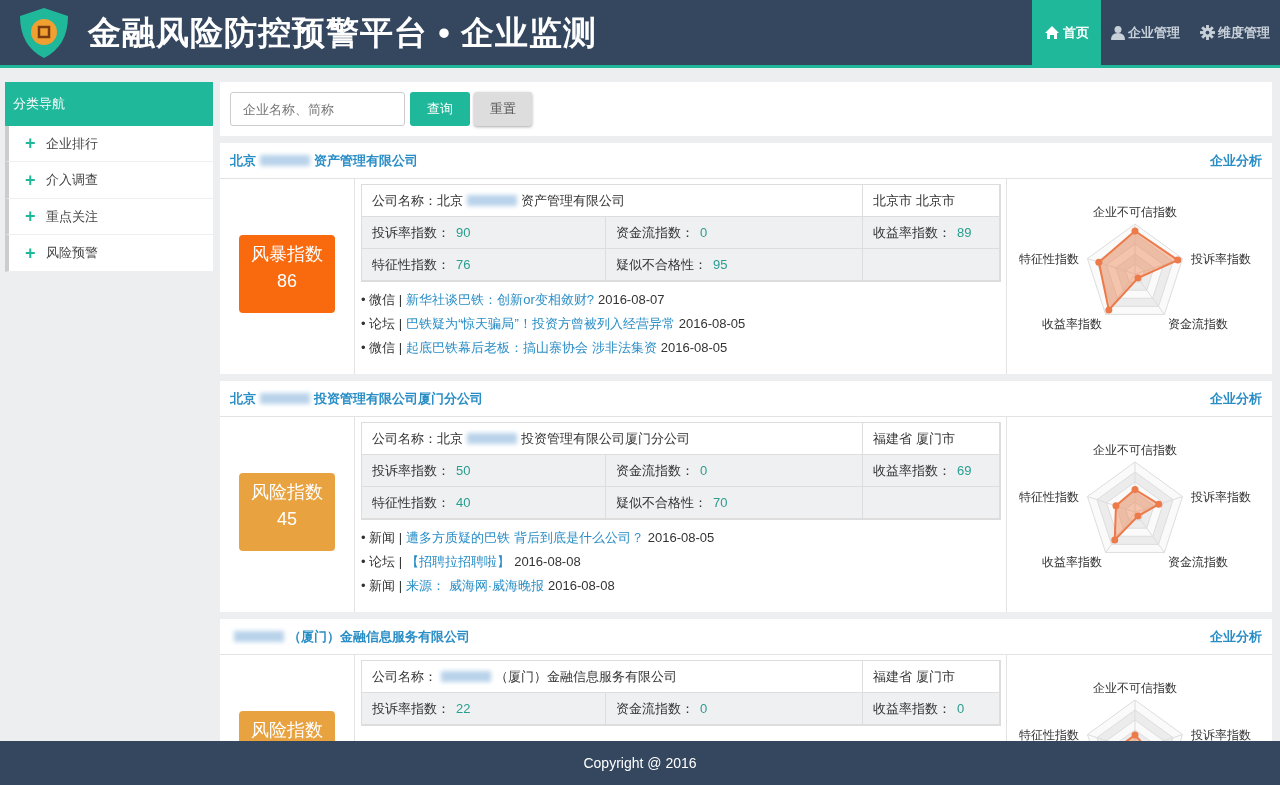  Describe the element at coordinates (109, 253) in the screenshot. I see `sidebar-item: + 风险预警` at that location.